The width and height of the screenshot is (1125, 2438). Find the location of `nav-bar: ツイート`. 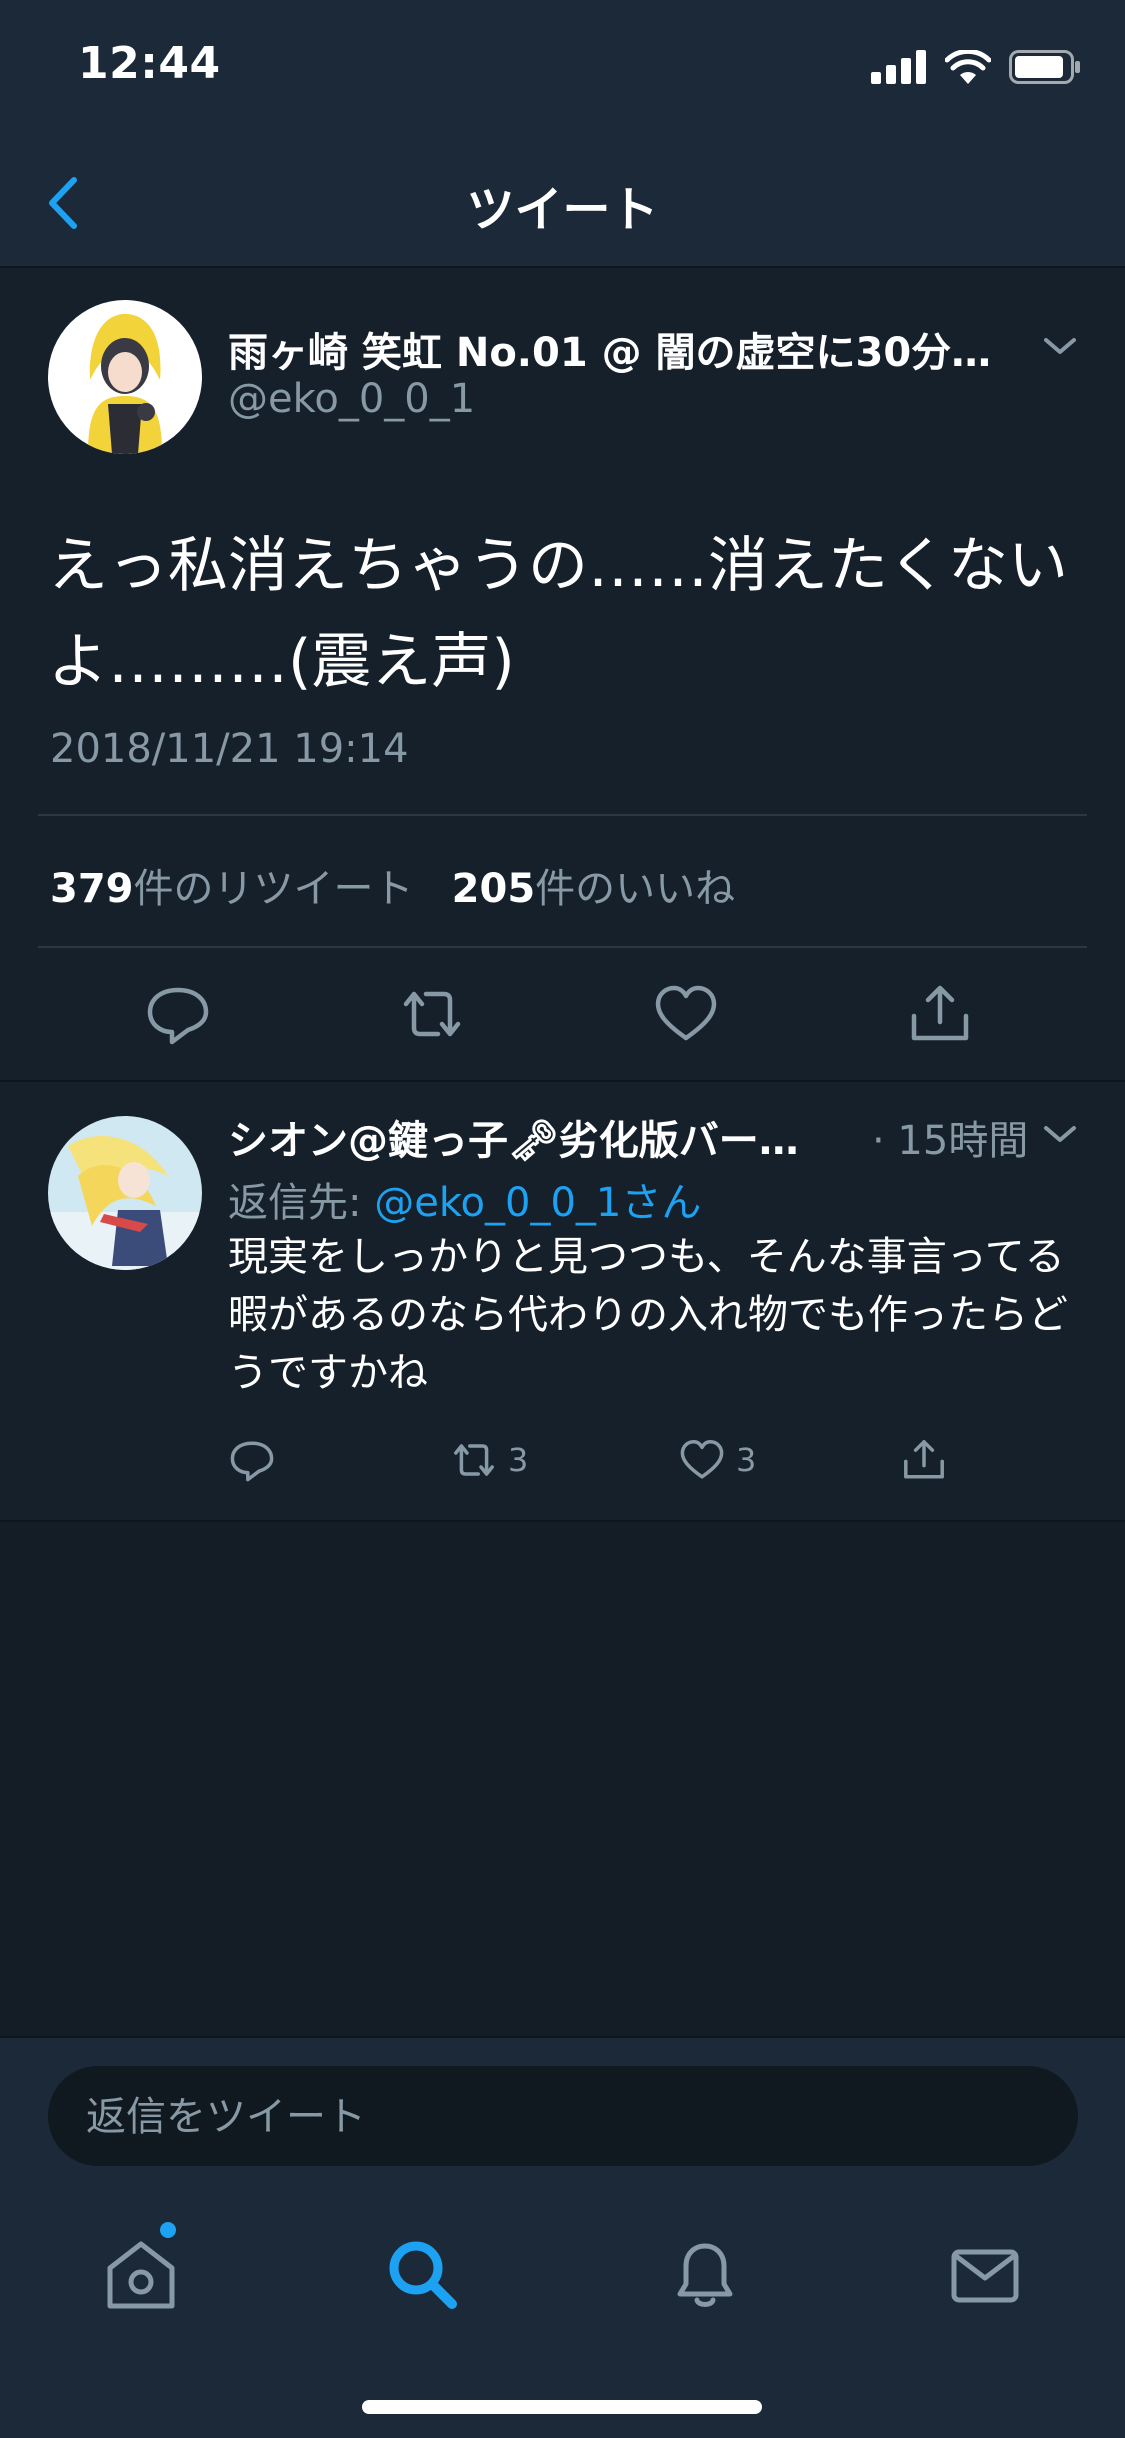

nav-bar: ツイート is located at coordinates (562, 204).